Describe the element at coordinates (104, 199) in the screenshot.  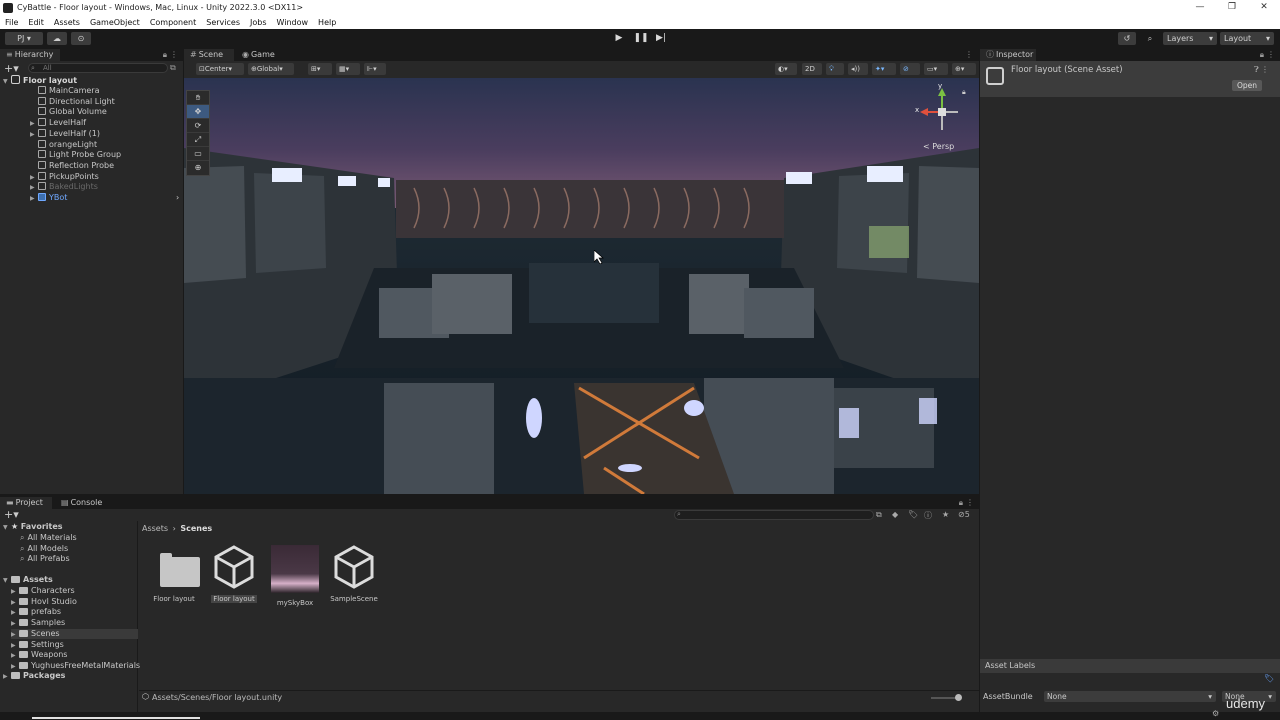
I see `hierarchy-item: ▶ YBot ›` at that location.